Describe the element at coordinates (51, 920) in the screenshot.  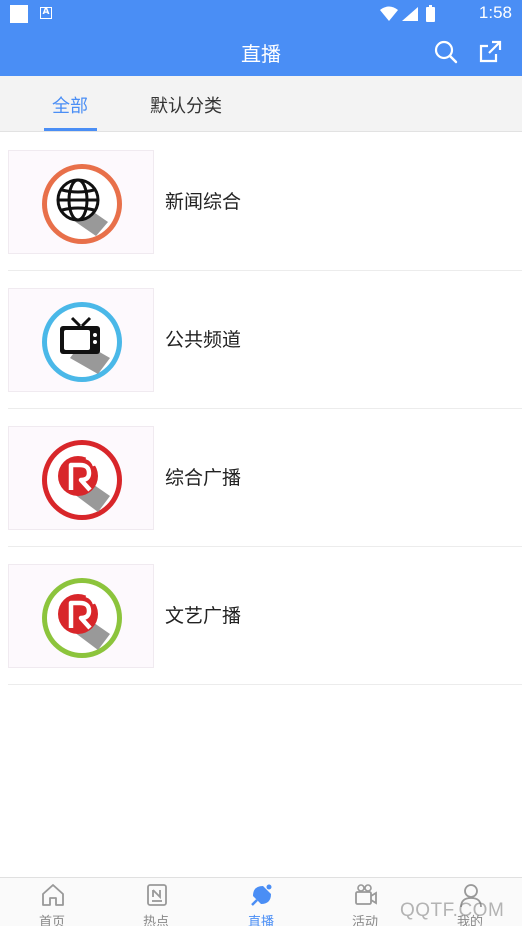
I see `nav-label: 首页` at that location.